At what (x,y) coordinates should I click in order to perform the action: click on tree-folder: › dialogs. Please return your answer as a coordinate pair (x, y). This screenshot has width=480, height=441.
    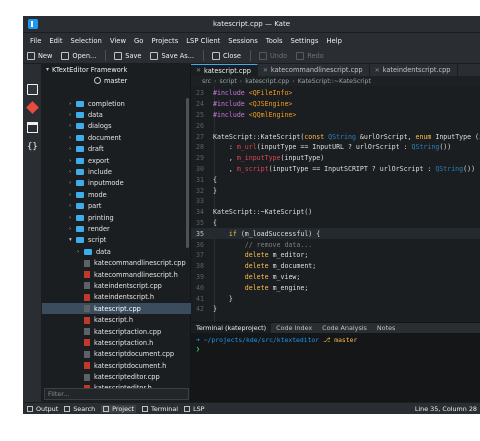
    Looking at the image, I should click on (116, 126).